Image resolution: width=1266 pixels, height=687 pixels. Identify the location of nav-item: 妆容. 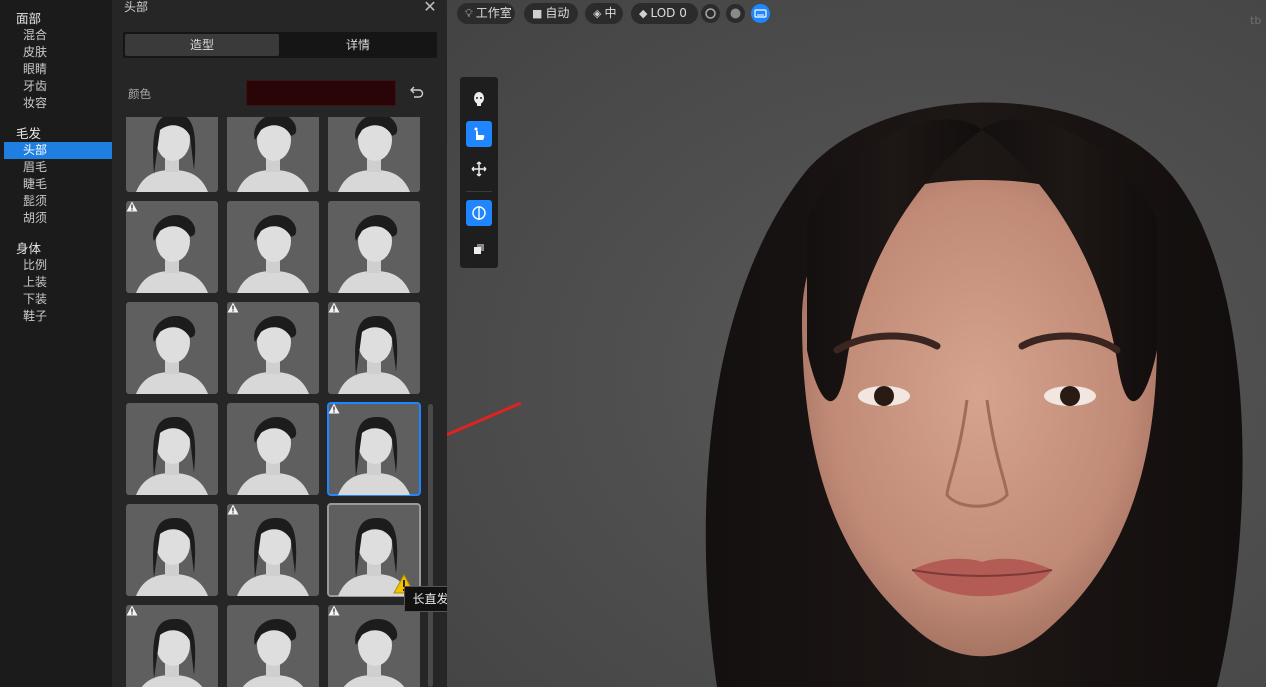
(56, 103).